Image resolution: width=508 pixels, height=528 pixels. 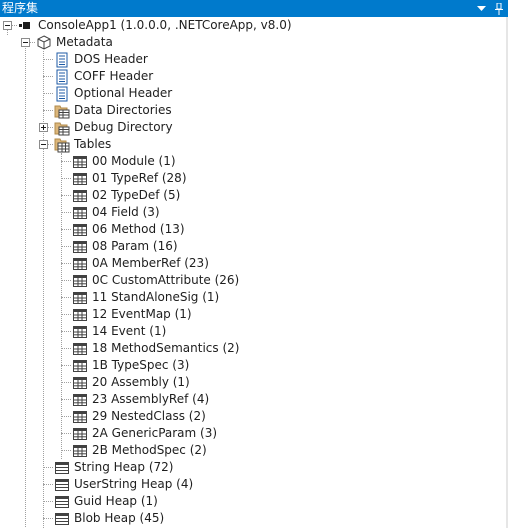 I want to click on tree-node-heap: UserString Heap (4), so click(x=123, y=484).